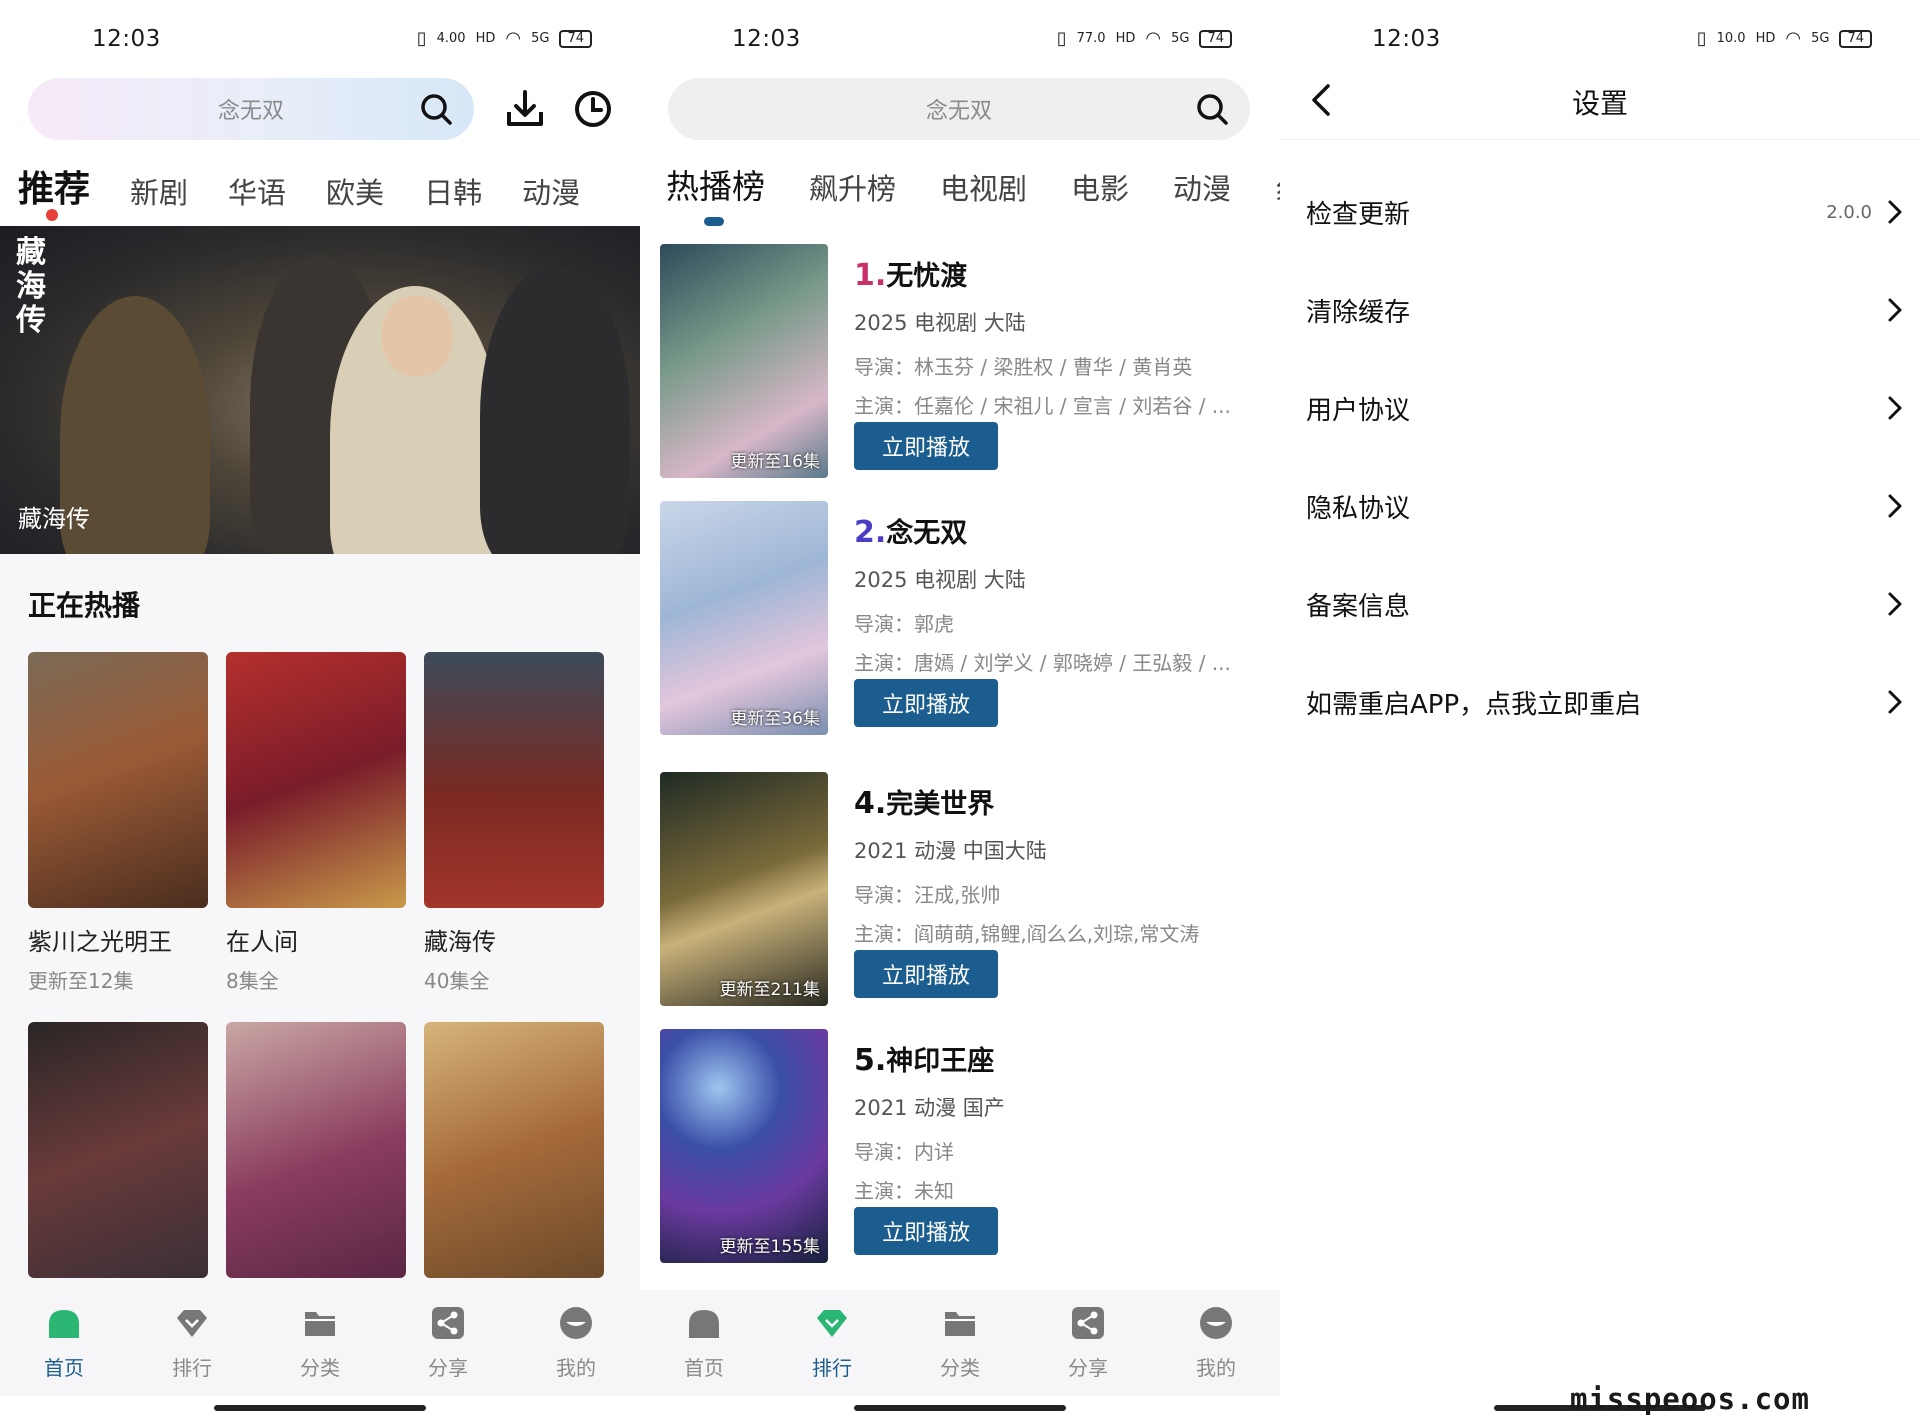  Describe the element at coordinates (262, 942) in the screenshot. I see `card-title: 在人间` at that location.